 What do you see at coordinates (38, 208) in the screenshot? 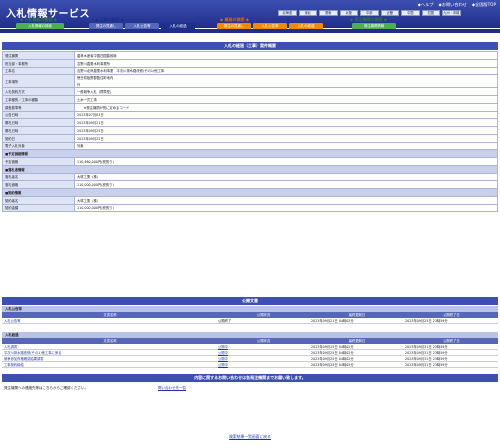
I see `field-label: 契約金額` at bounding box center [38, 208].